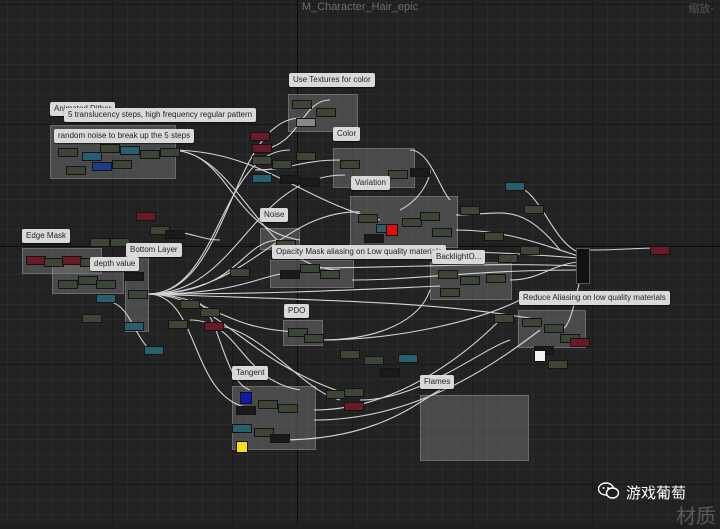 Image resolution: width=720 pixels, height=529 pixels. I want to click on comment-label-bottom-layer: Bottom Layer, so click(154, 250).